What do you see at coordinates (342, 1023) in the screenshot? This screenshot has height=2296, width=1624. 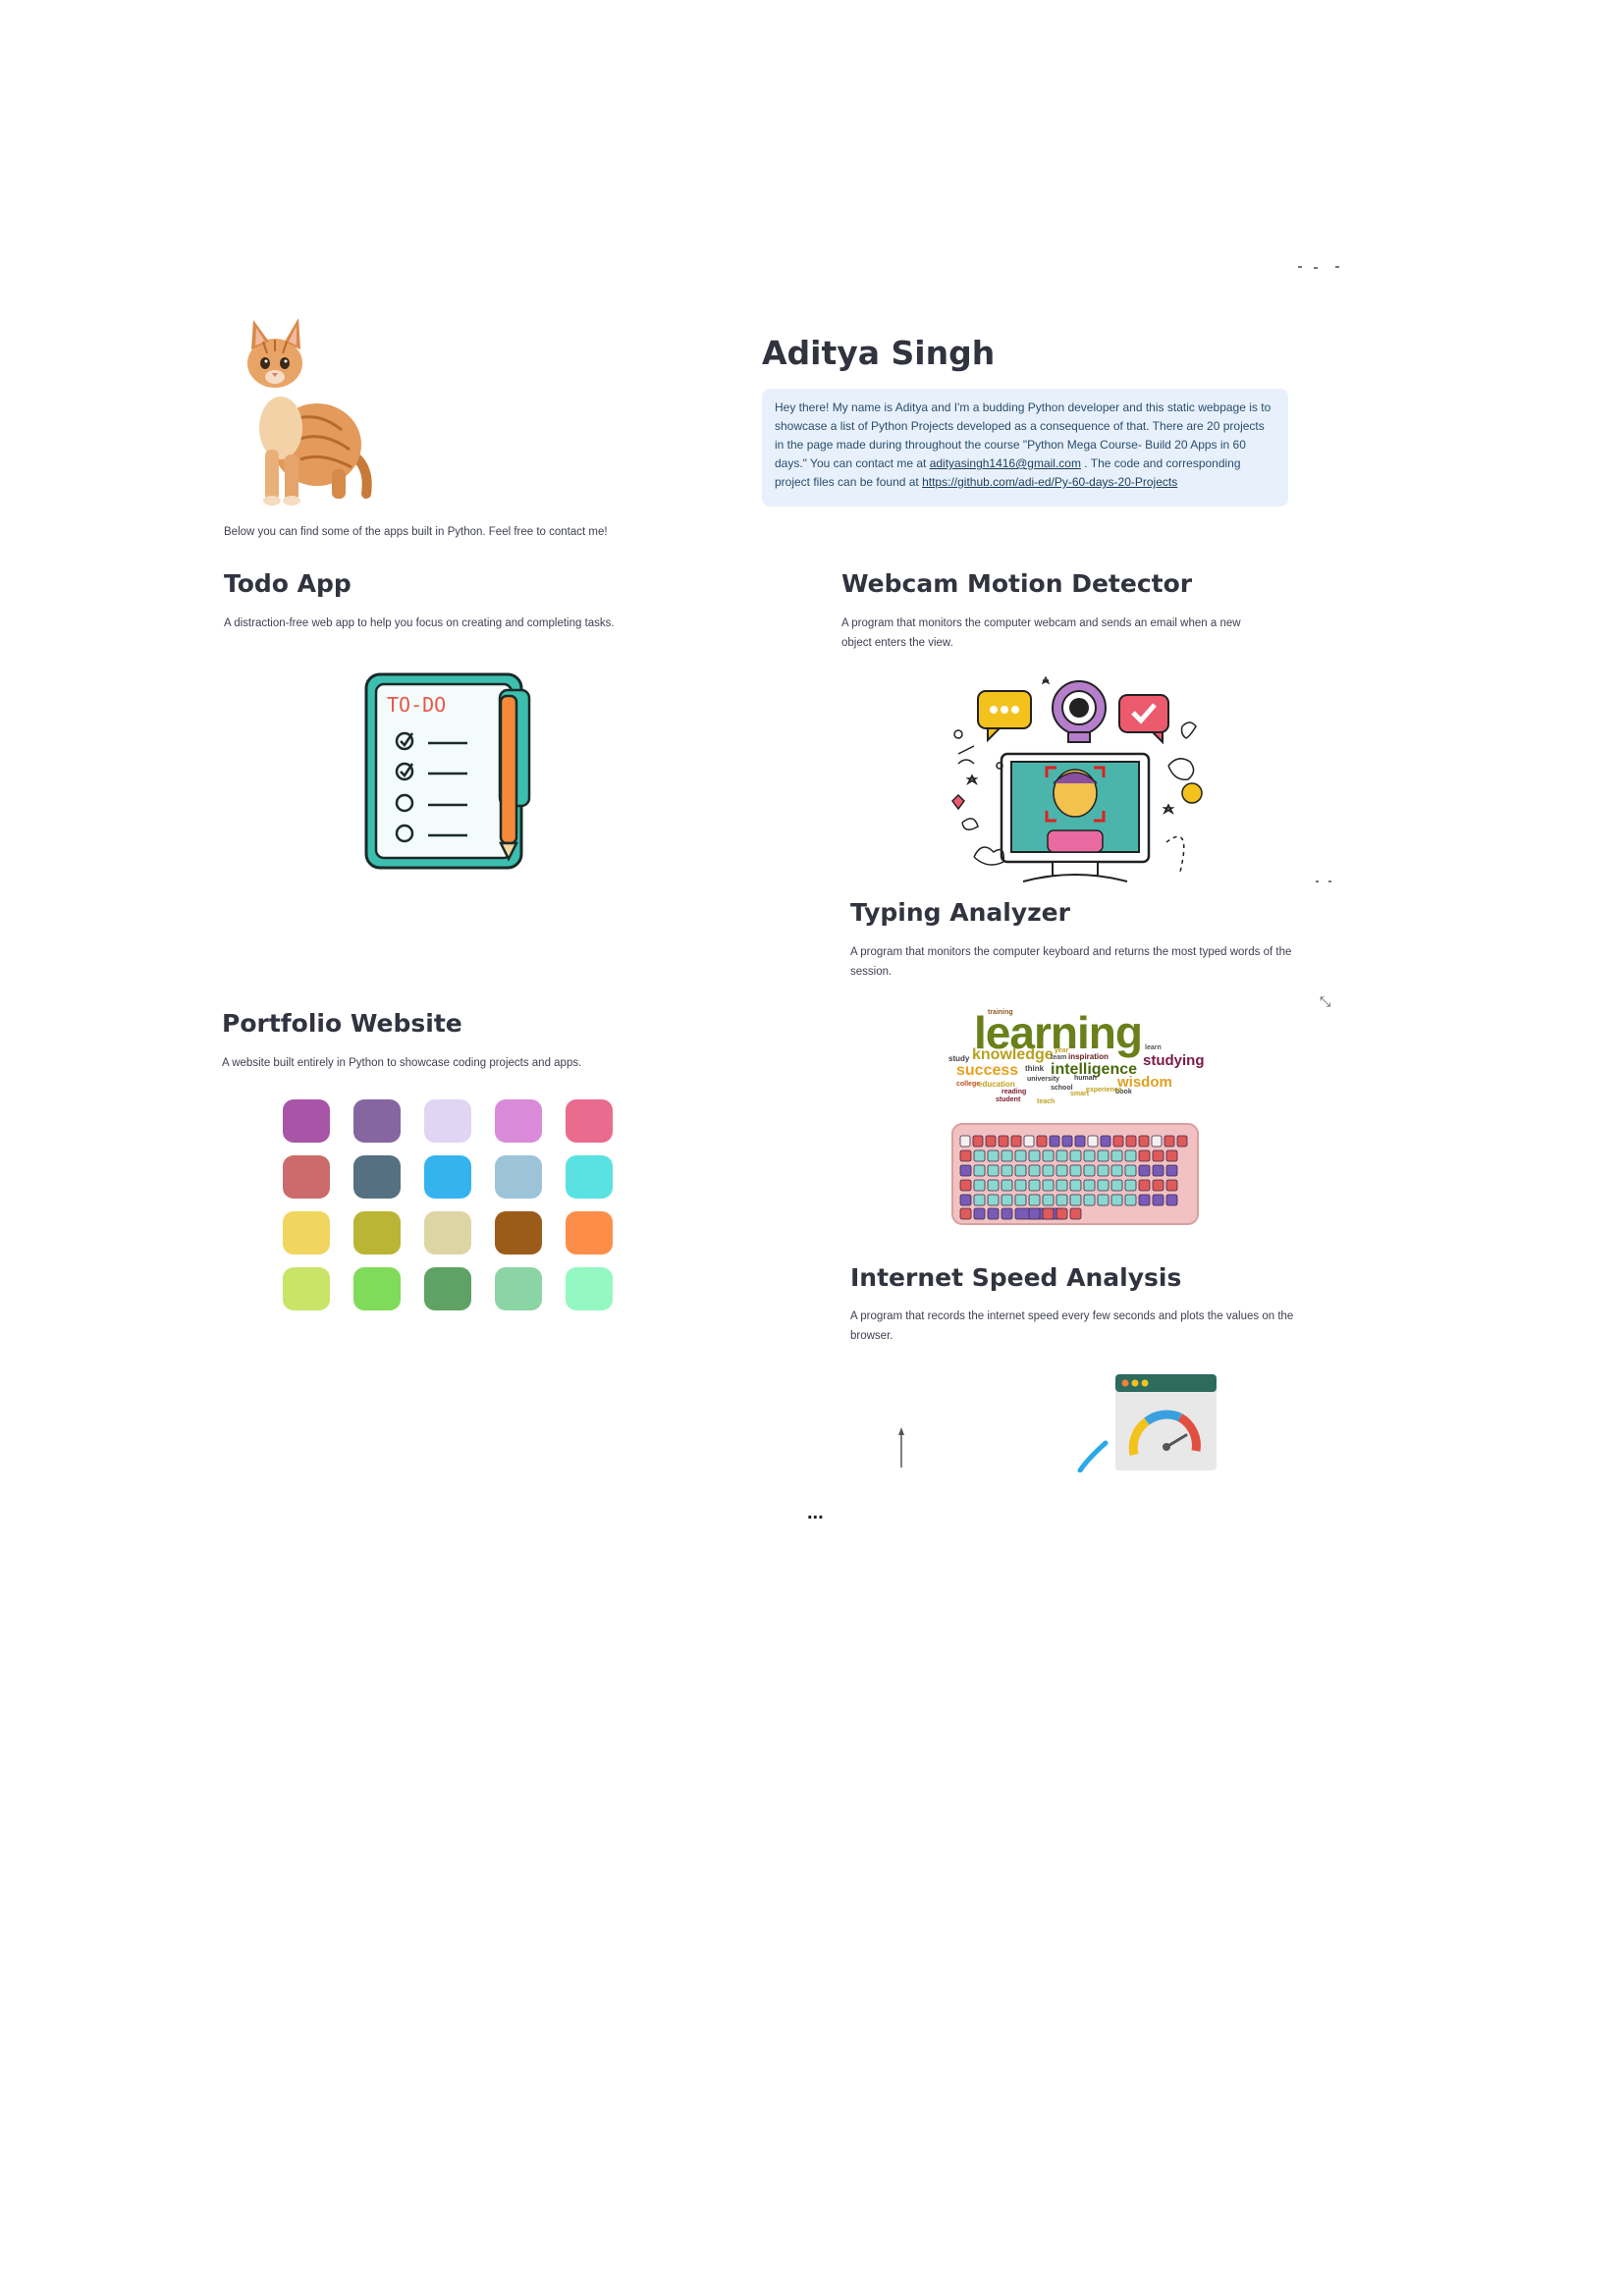 I see `project-title: Portfolio Website` at bounding box center [342, 1023].